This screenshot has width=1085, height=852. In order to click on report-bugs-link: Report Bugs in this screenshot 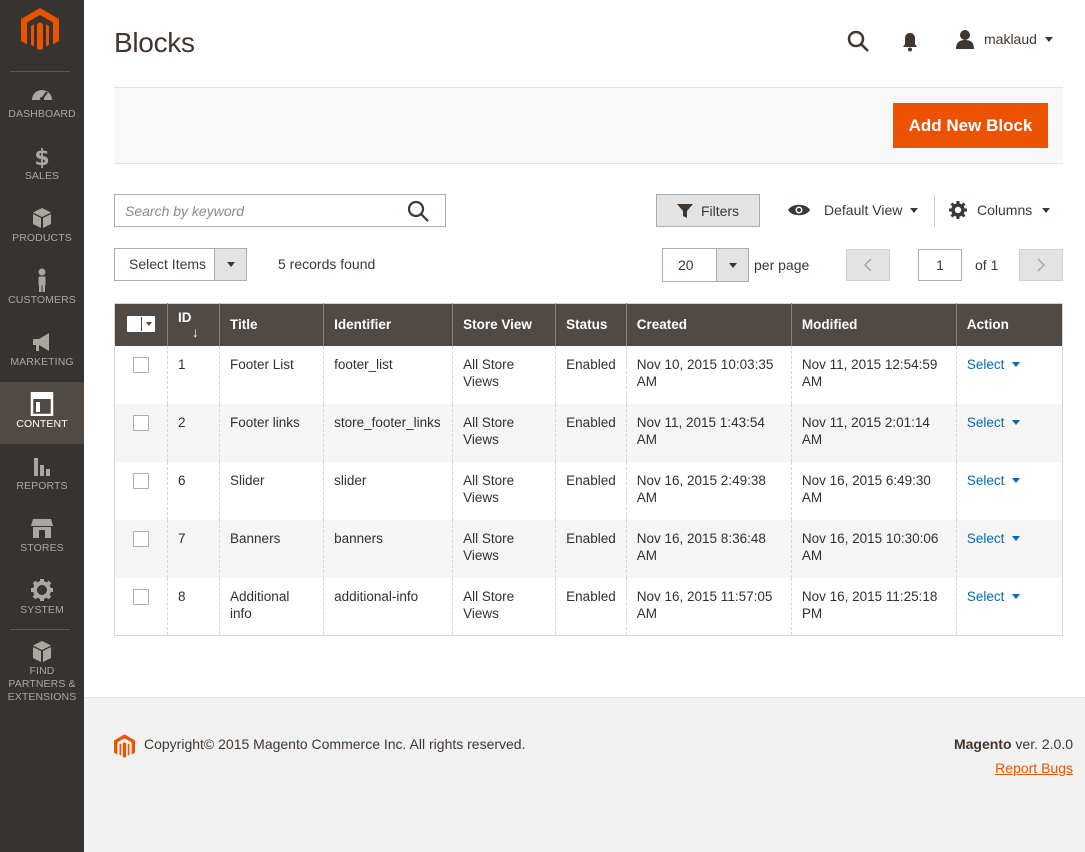, I will do `click(1034, 768)`.